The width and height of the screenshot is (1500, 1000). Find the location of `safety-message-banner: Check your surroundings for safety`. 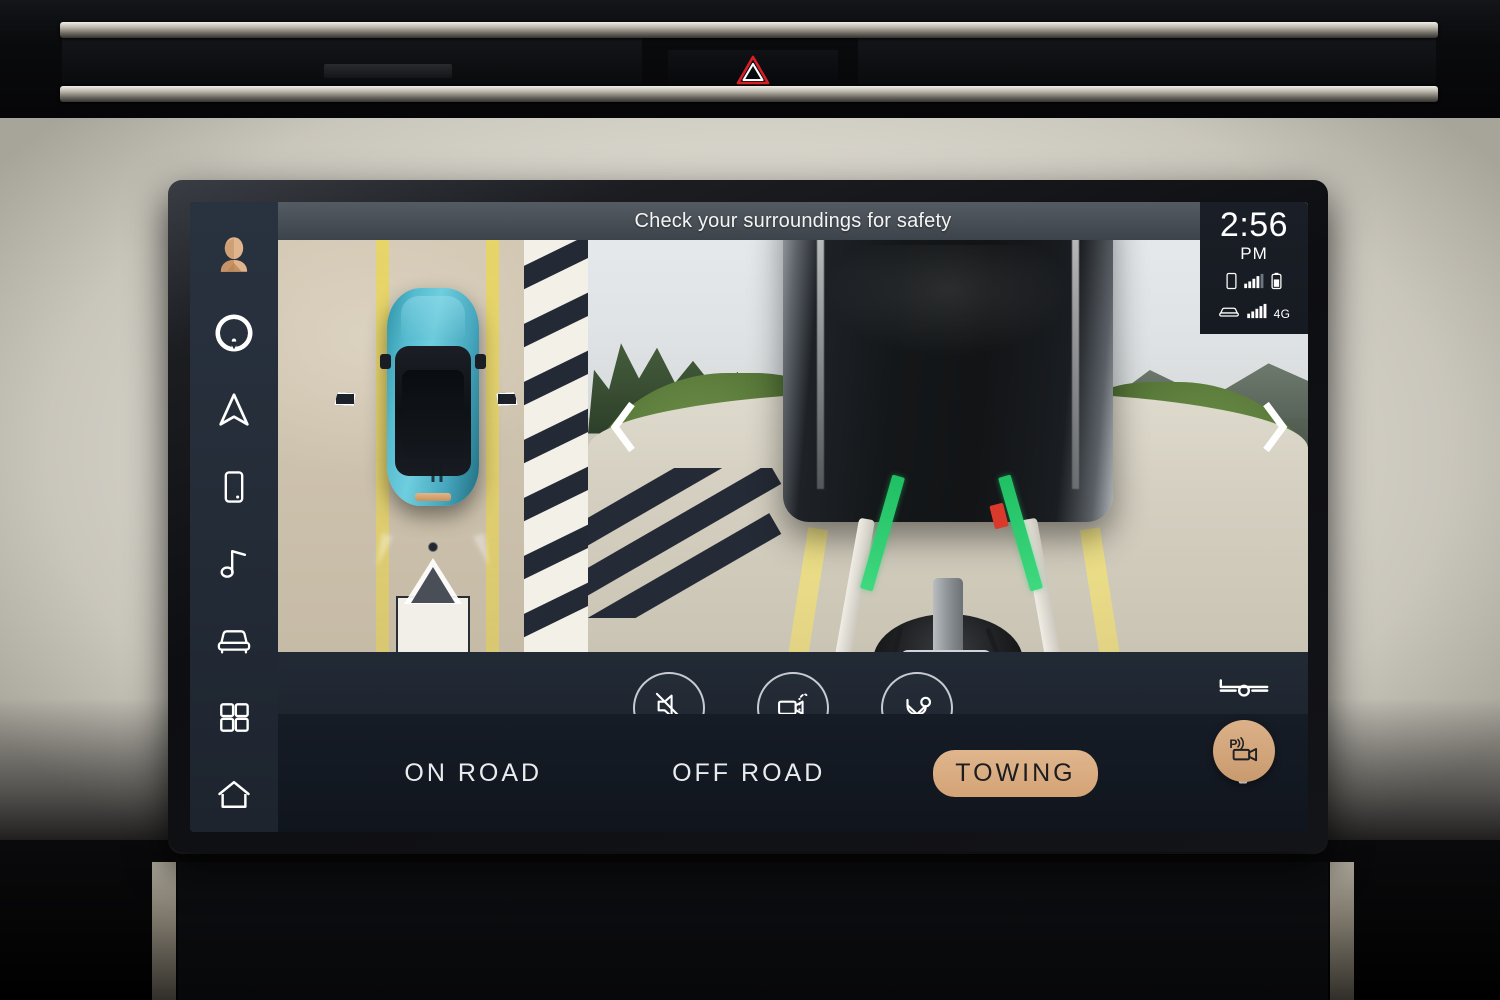

safety-message-banner: Check your surroundings for safety is located at coordinates (793, 221).